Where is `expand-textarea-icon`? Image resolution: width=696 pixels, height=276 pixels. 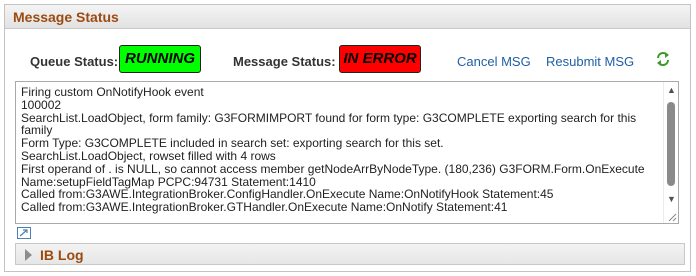 expand-textarea-icon is located at coordinates (24, 233).